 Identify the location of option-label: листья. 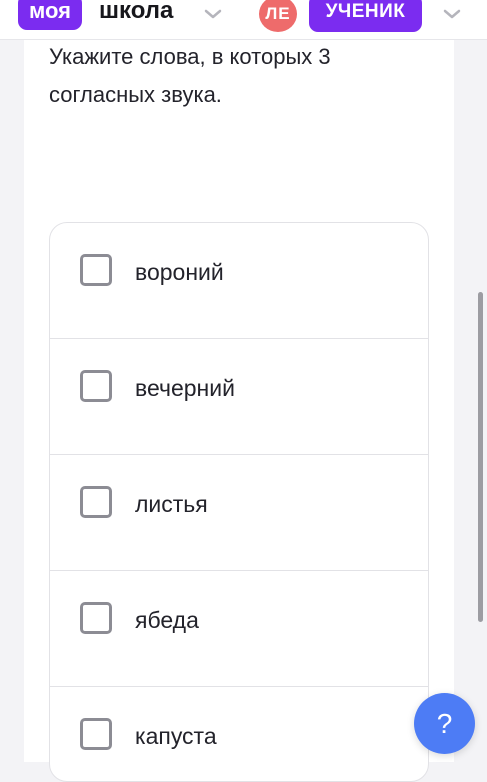
(171, 504).